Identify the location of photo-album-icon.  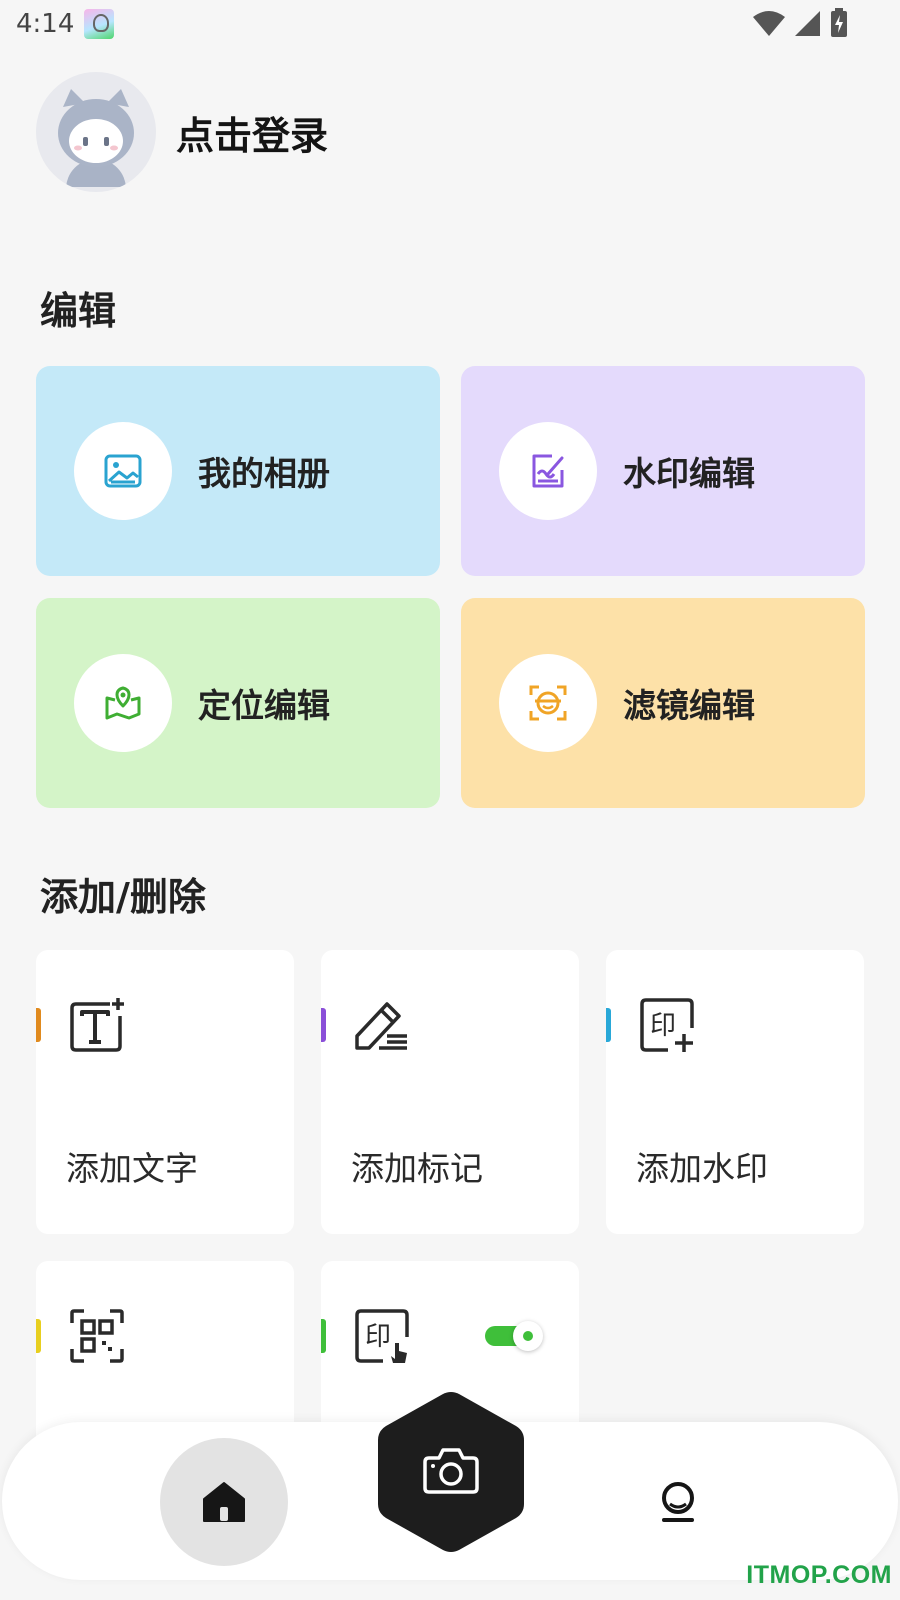
(123, 471).